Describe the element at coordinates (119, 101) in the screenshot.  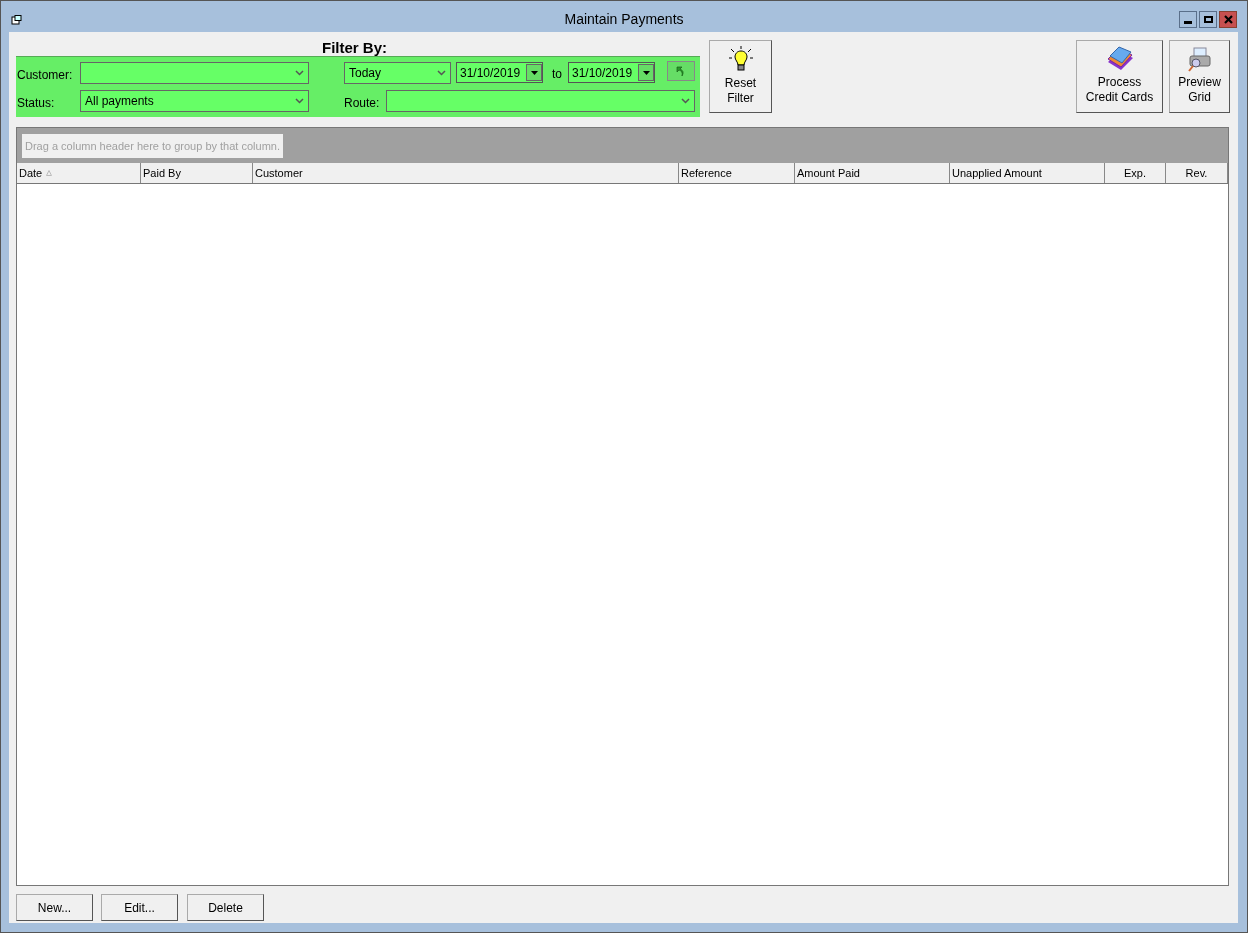
I see `status-value: All payments` at that location.